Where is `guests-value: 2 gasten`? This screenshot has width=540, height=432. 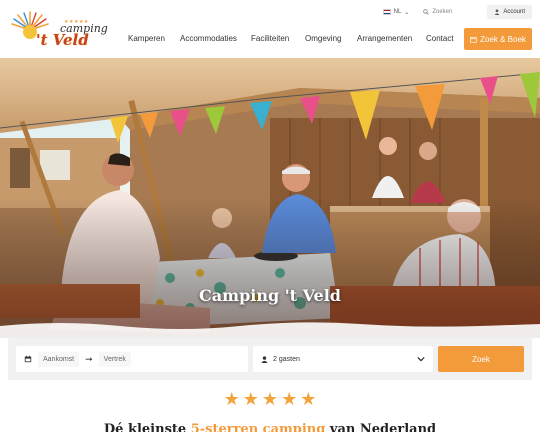
guests-value: 2 gasten is located at coordinates (286, 359).